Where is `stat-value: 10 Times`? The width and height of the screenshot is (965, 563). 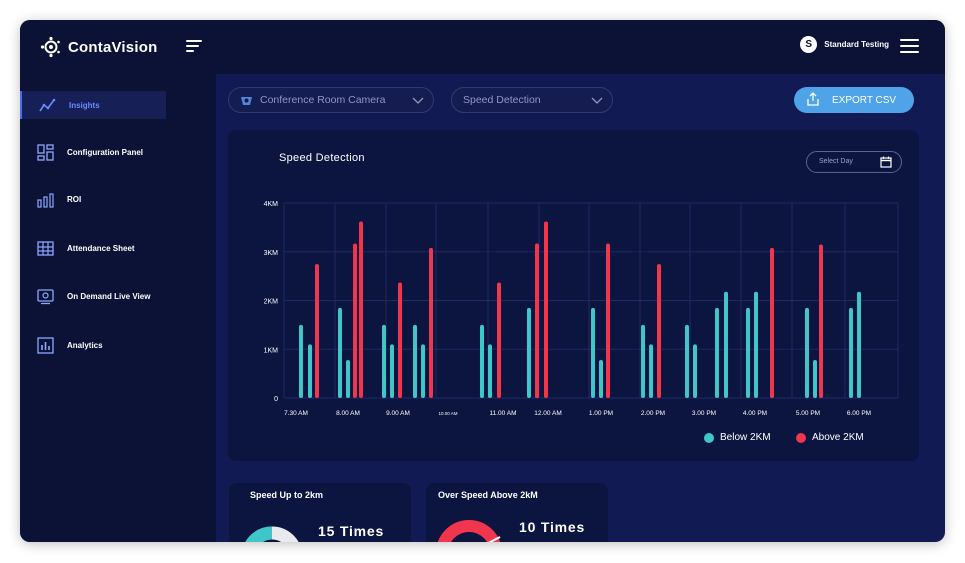 stat-value: 10 Times is located at coordinates (552, 527).